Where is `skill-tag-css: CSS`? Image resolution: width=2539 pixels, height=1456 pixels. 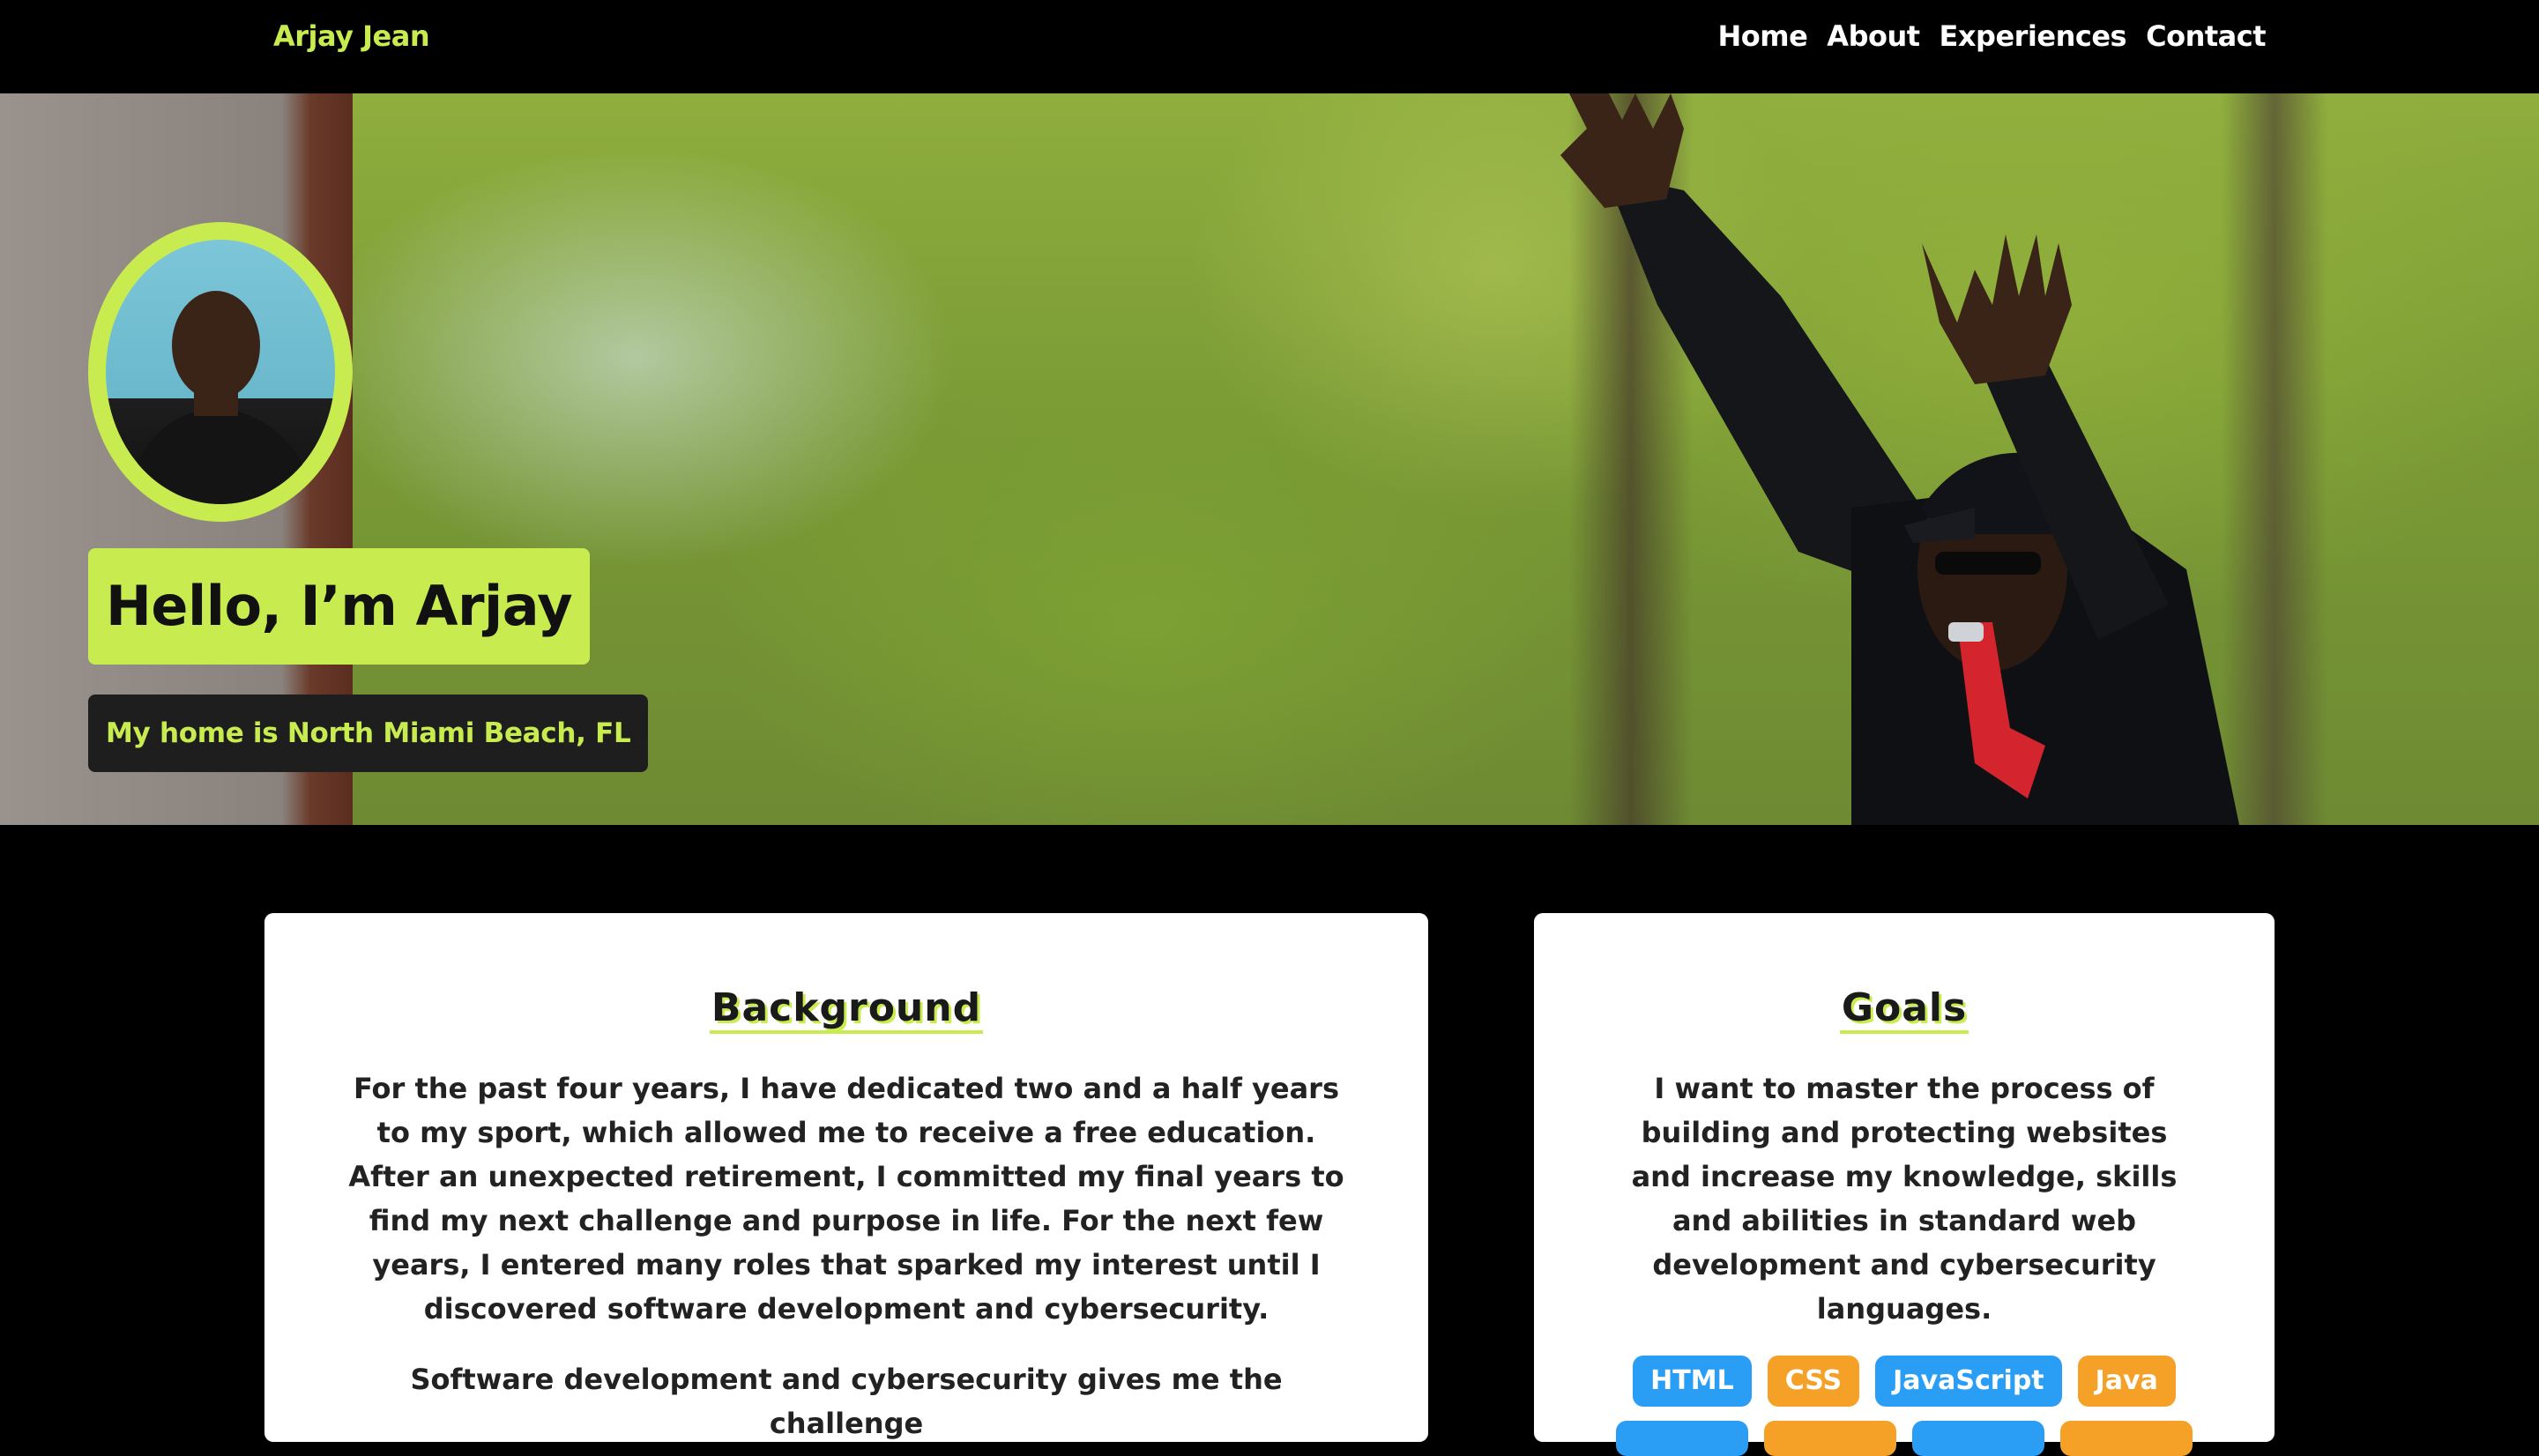
skill-tag-css: CSS is located at coordinates (1814, 1381).